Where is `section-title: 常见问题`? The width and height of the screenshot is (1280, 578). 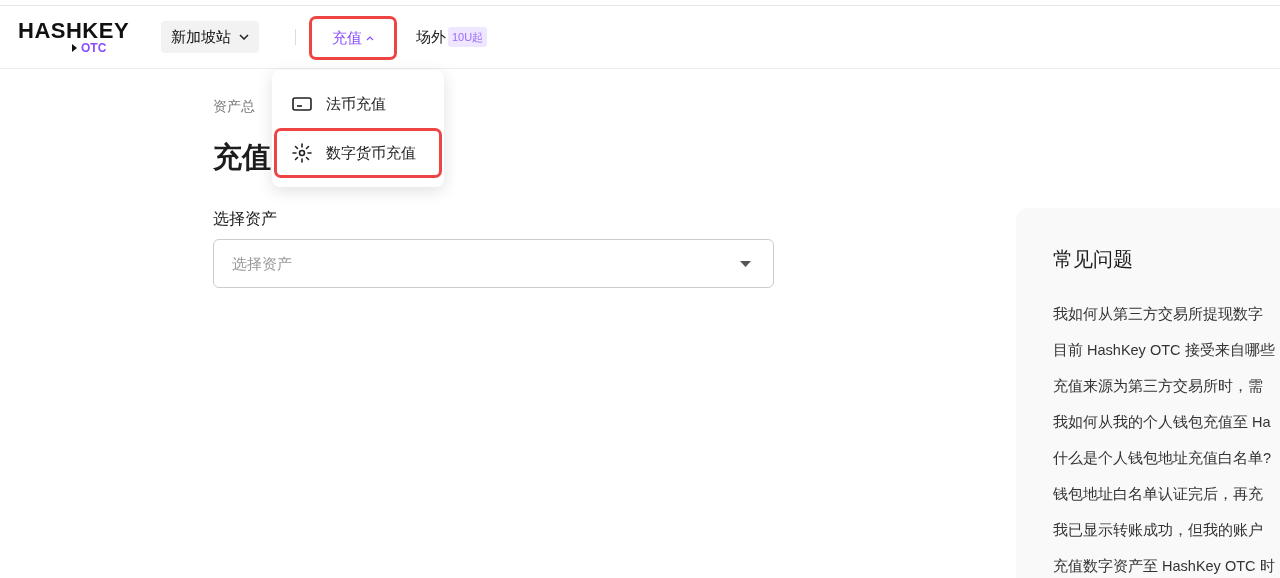 section-title: 常见问题 is located at coordinates (1093, 259).